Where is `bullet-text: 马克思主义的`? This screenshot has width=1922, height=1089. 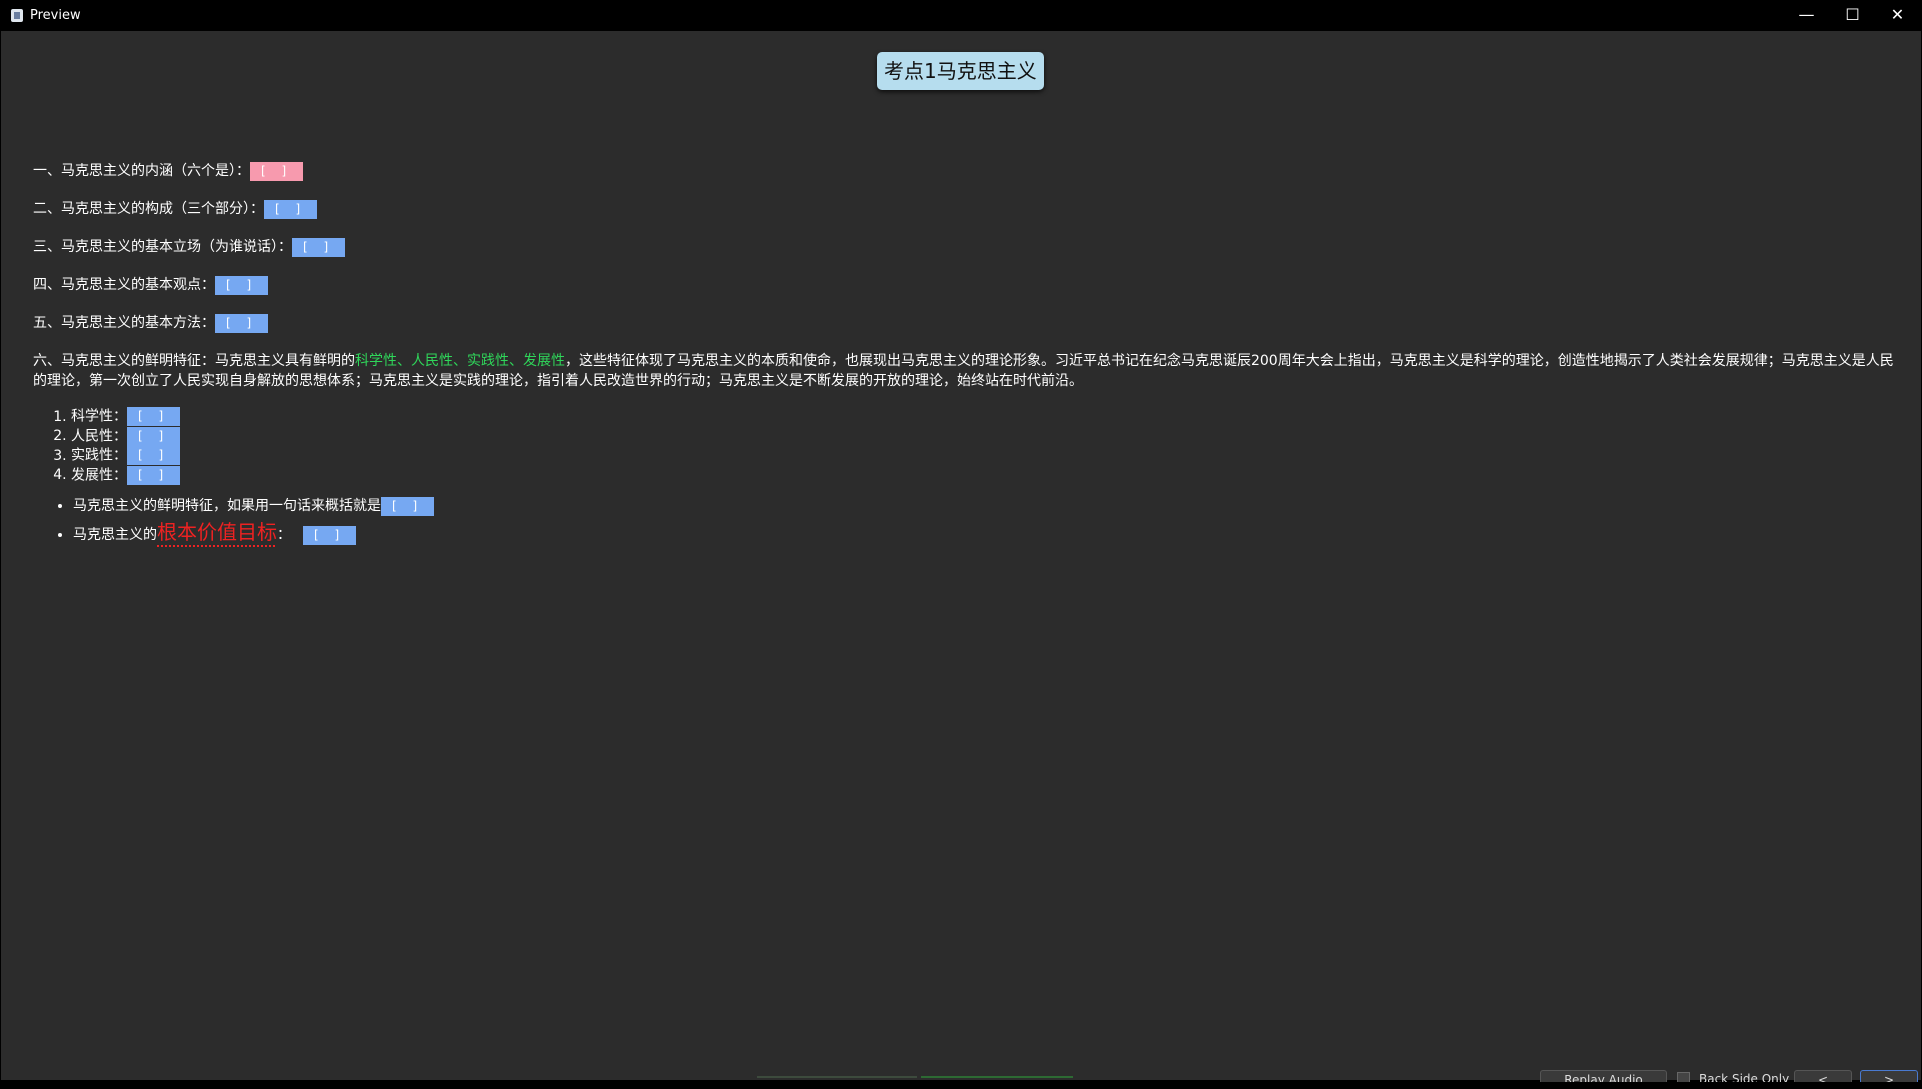 bullet-text: 马克思主义的 is located at coordinates (115, 535).